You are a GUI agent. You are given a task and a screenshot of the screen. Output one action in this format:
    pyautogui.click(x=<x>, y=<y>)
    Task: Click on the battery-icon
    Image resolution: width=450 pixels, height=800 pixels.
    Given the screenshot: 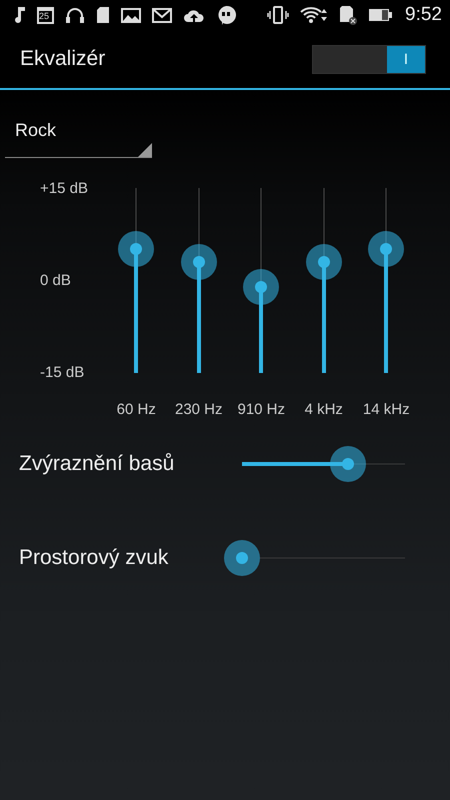 What is the action you would take?
    pyautogui.click(x=381, y=15)
    